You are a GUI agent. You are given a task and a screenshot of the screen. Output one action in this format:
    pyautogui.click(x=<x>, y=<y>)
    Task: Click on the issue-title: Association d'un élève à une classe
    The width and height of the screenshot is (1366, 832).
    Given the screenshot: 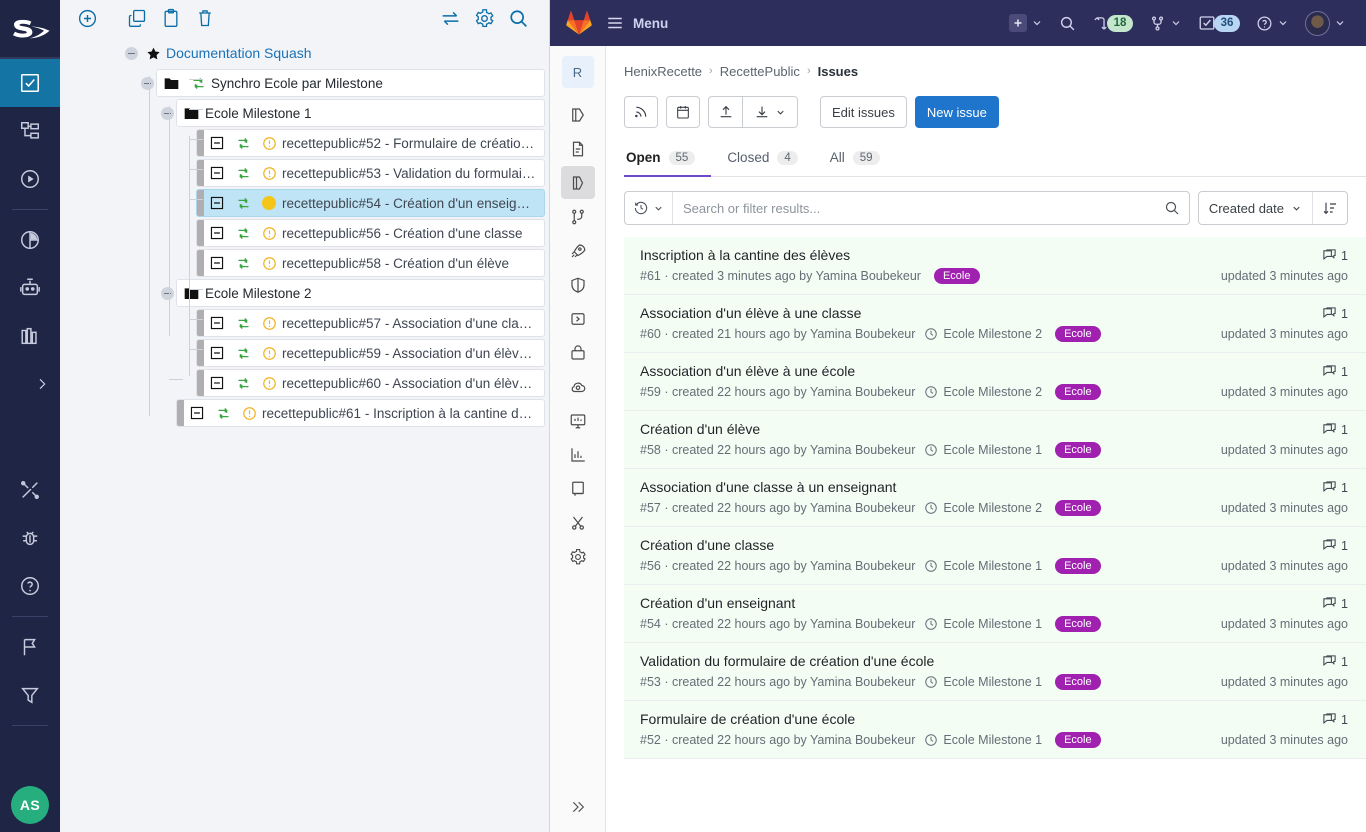 What is the action you would take?
    pyautogui.click(x=923, y=313)
    